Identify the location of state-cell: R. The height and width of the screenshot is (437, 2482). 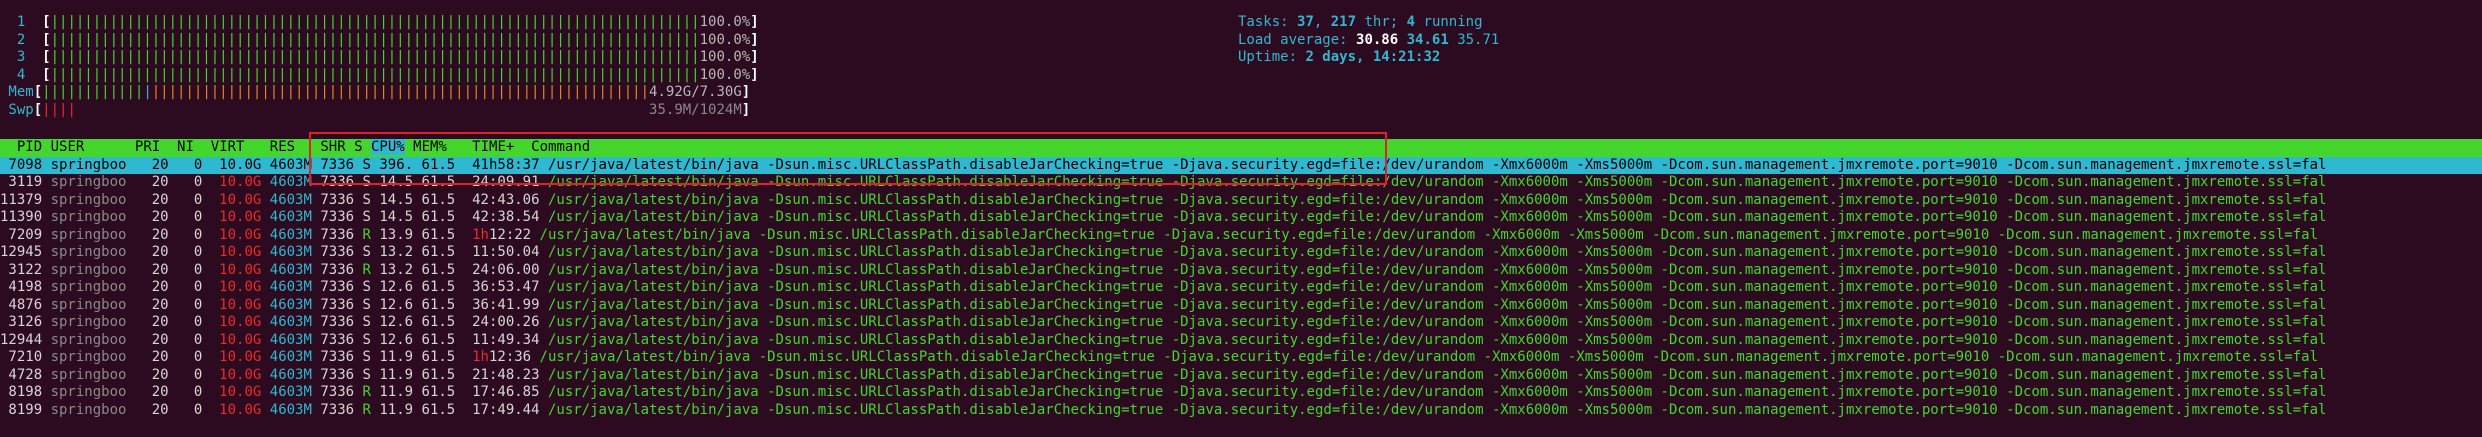
(371, 269).